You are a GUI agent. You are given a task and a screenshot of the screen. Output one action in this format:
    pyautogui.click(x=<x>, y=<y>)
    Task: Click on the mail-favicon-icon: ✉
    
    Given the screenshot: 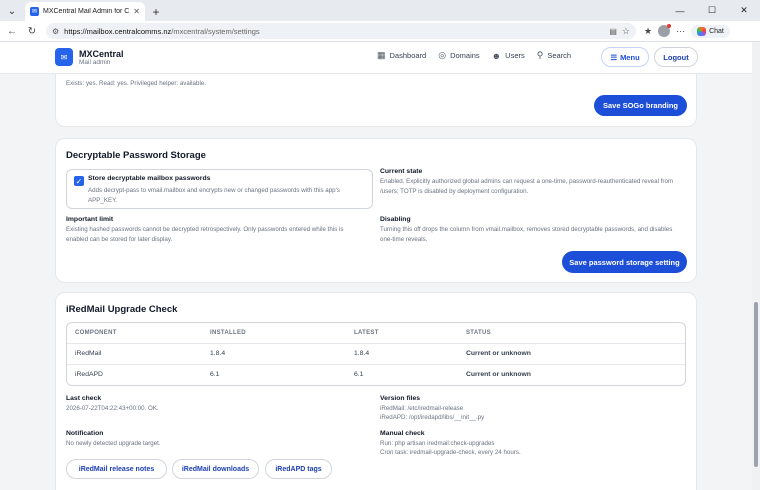 What is the action you would take?
    pyautogui.click(x=34, y=11)
    